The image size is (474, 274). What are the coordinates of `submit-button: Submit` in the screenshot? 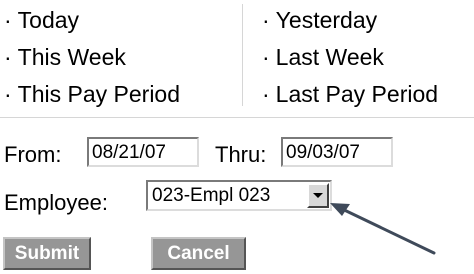 It's located at (47, 253).